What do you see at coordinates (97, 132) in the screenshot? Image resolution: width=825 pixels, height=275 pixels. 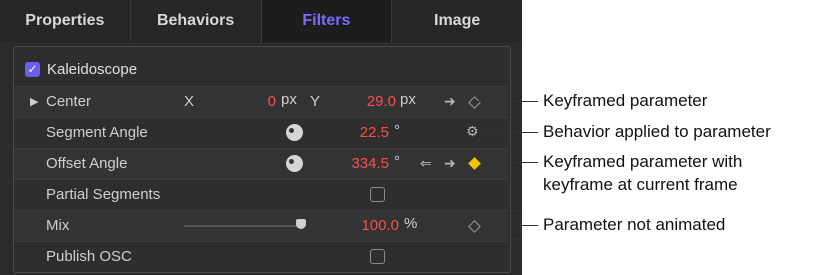 I see `param-label: Segment Angle` at bounding box center [97, 132].